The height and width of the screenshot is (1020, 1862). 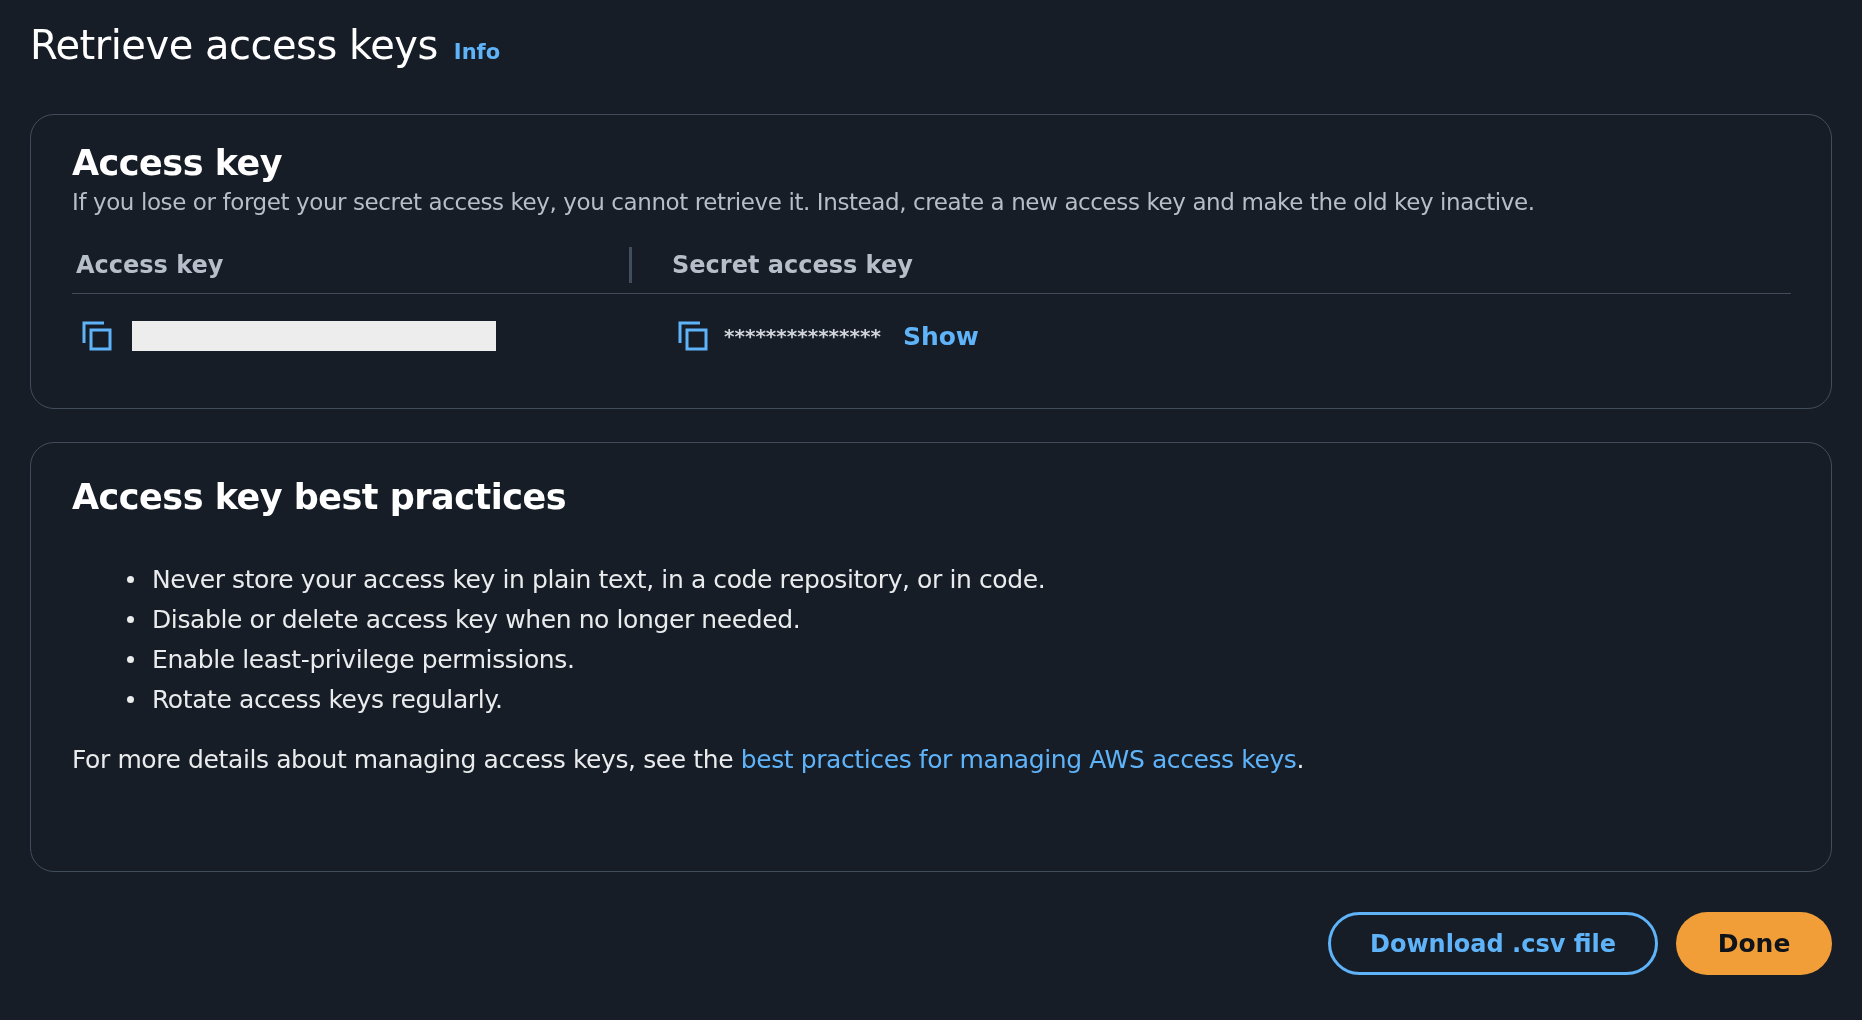 I want to click on done-button: Done, so click(x=1754, y=943).